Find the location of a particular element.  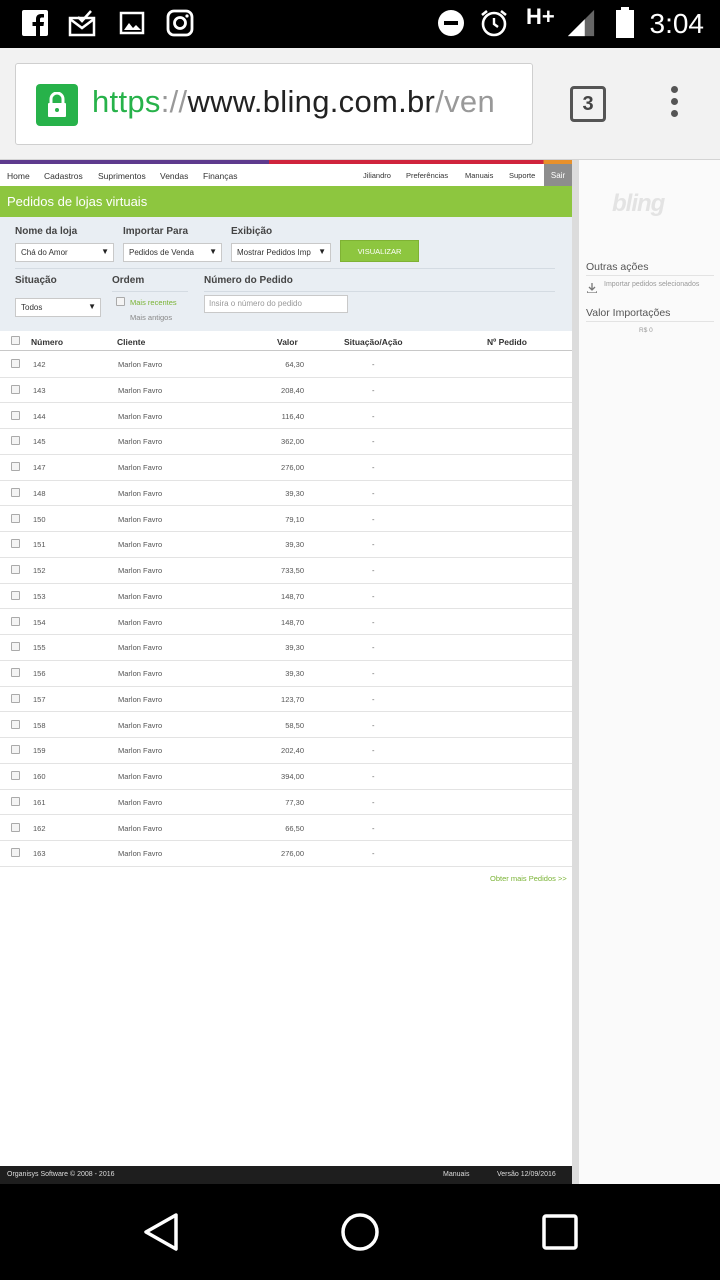

cell-valor: 123,70 is located at coordinates (292, 699).